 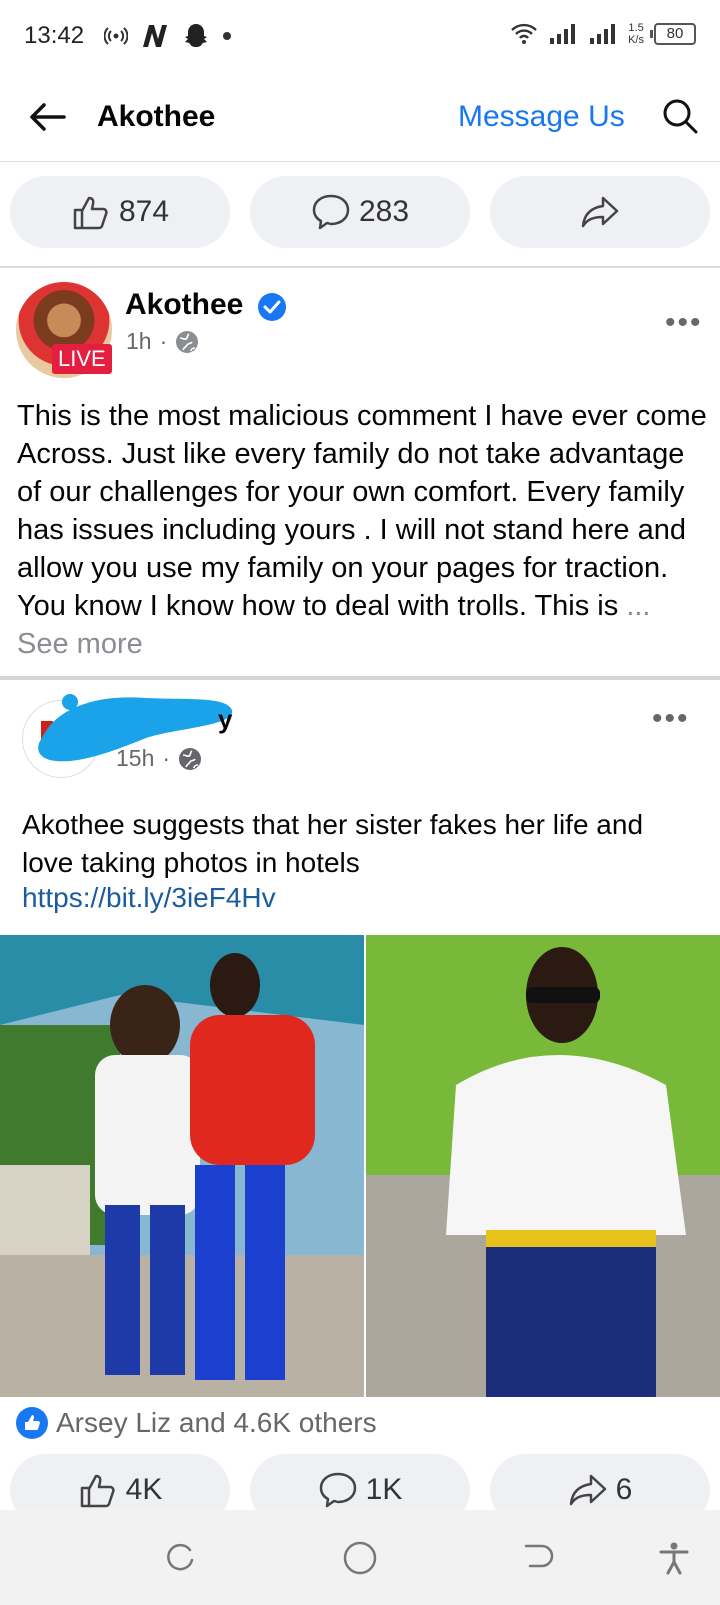 I want to click on post-link: https://bit.ly/3ieF4Hv, so click(x=149, y=898).